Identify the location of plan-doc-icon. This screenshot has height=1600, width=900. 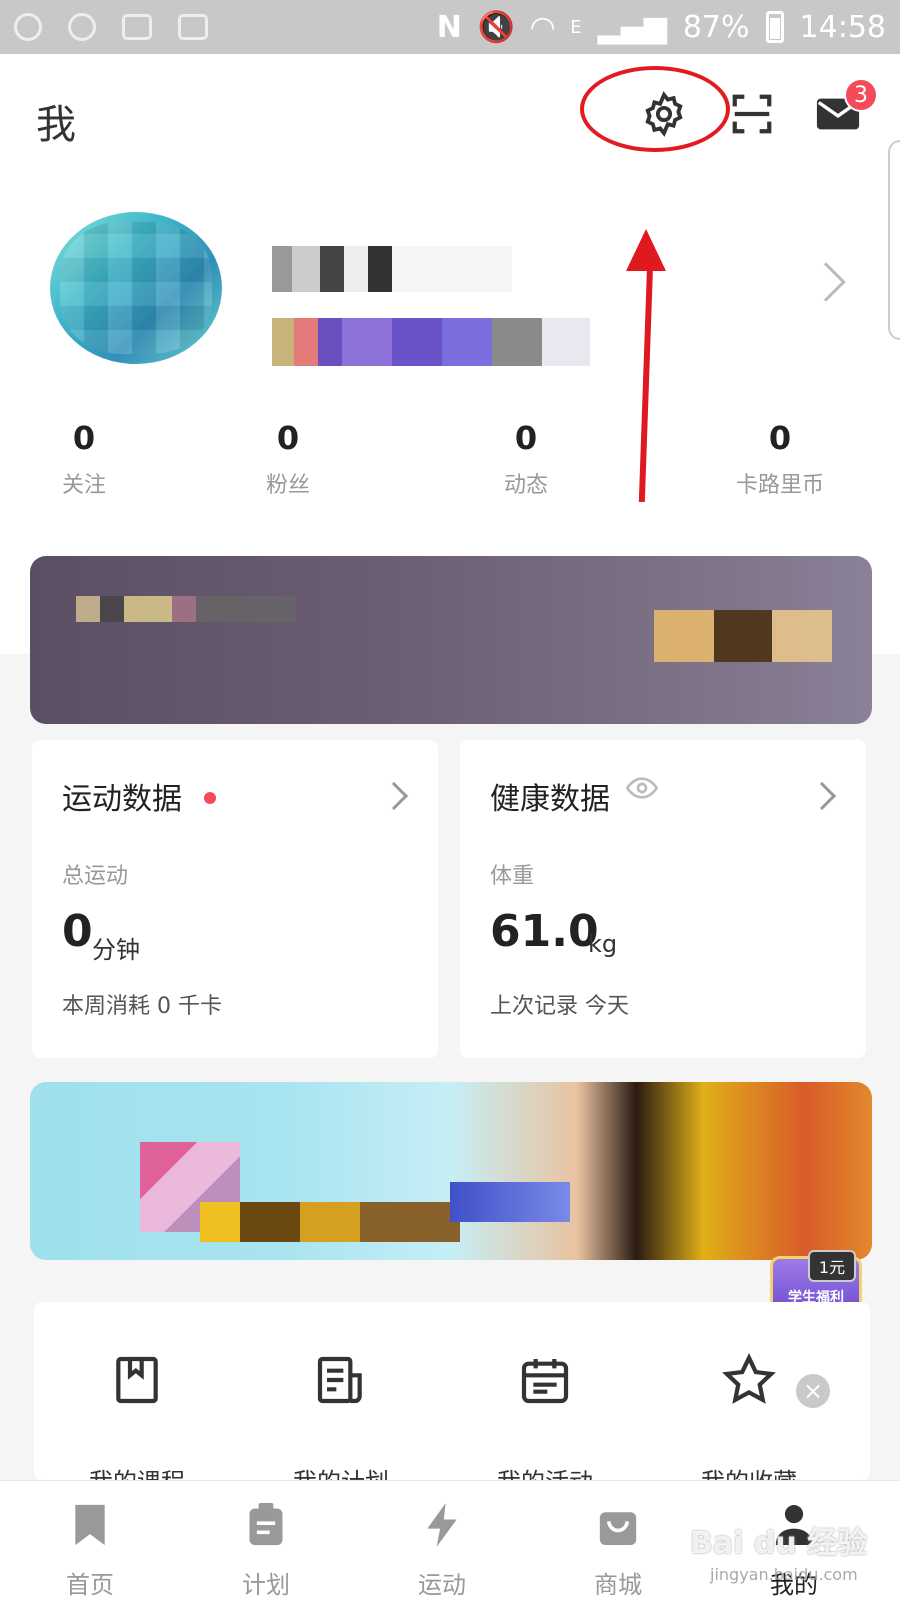
(339, 1380).